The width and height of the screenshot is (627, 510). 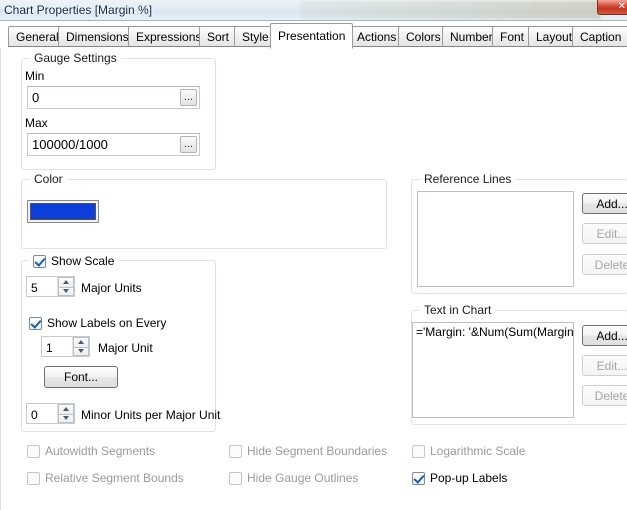 I want to click on relative-segment-bounds-label: Relative Segment Bounds, so click(x=114, y=478).